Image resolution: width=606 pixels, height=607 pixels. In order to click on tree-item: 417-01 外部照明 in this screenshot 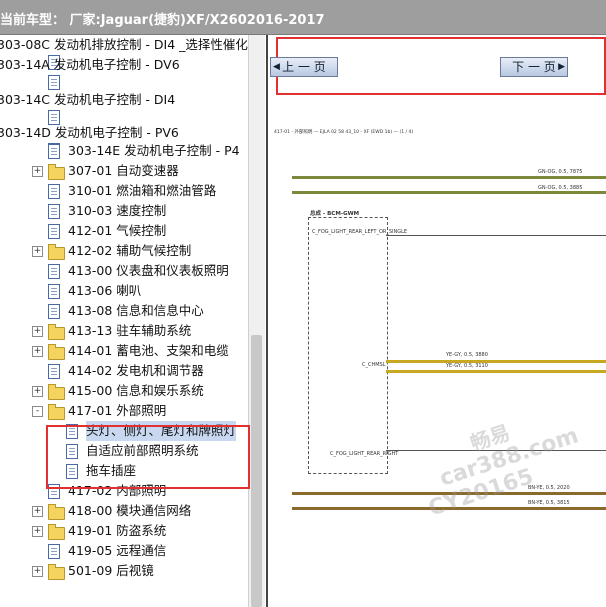, I will do `click(117, 411)`.